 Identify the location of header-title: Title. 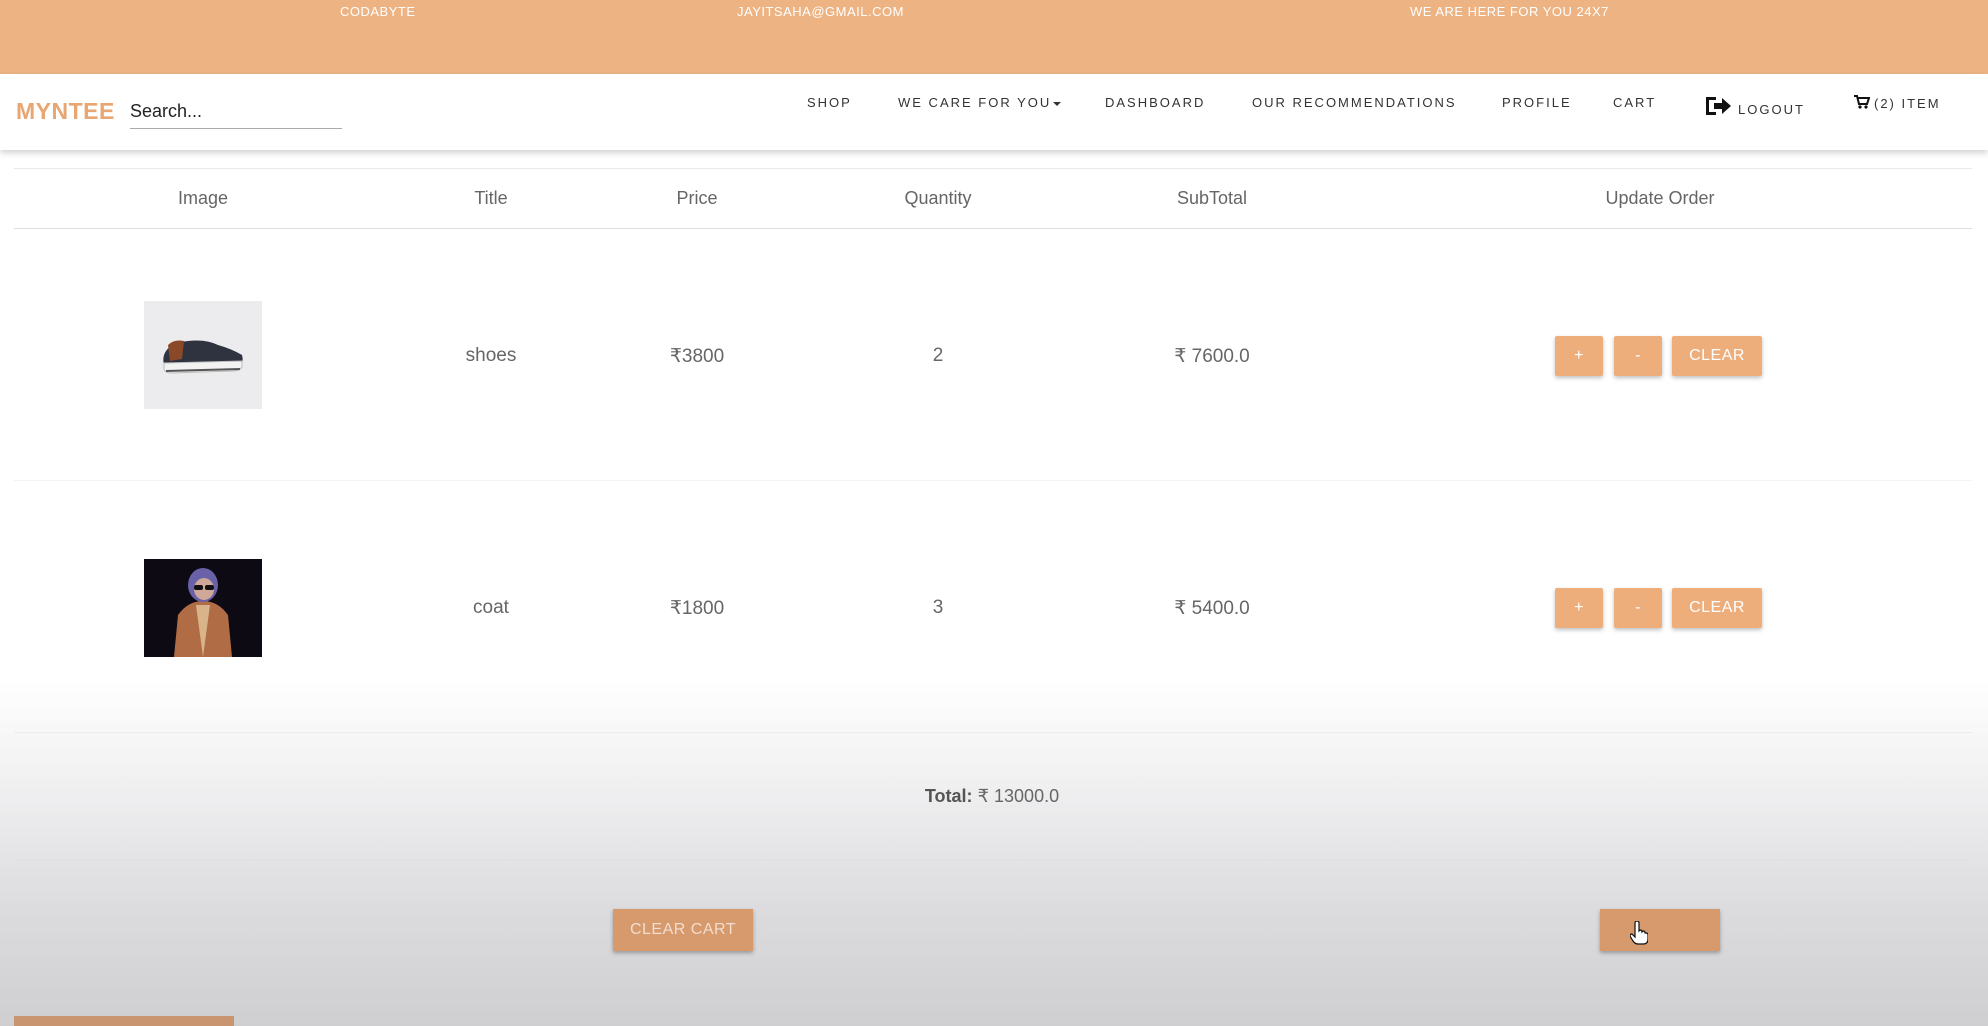
(491, 198).